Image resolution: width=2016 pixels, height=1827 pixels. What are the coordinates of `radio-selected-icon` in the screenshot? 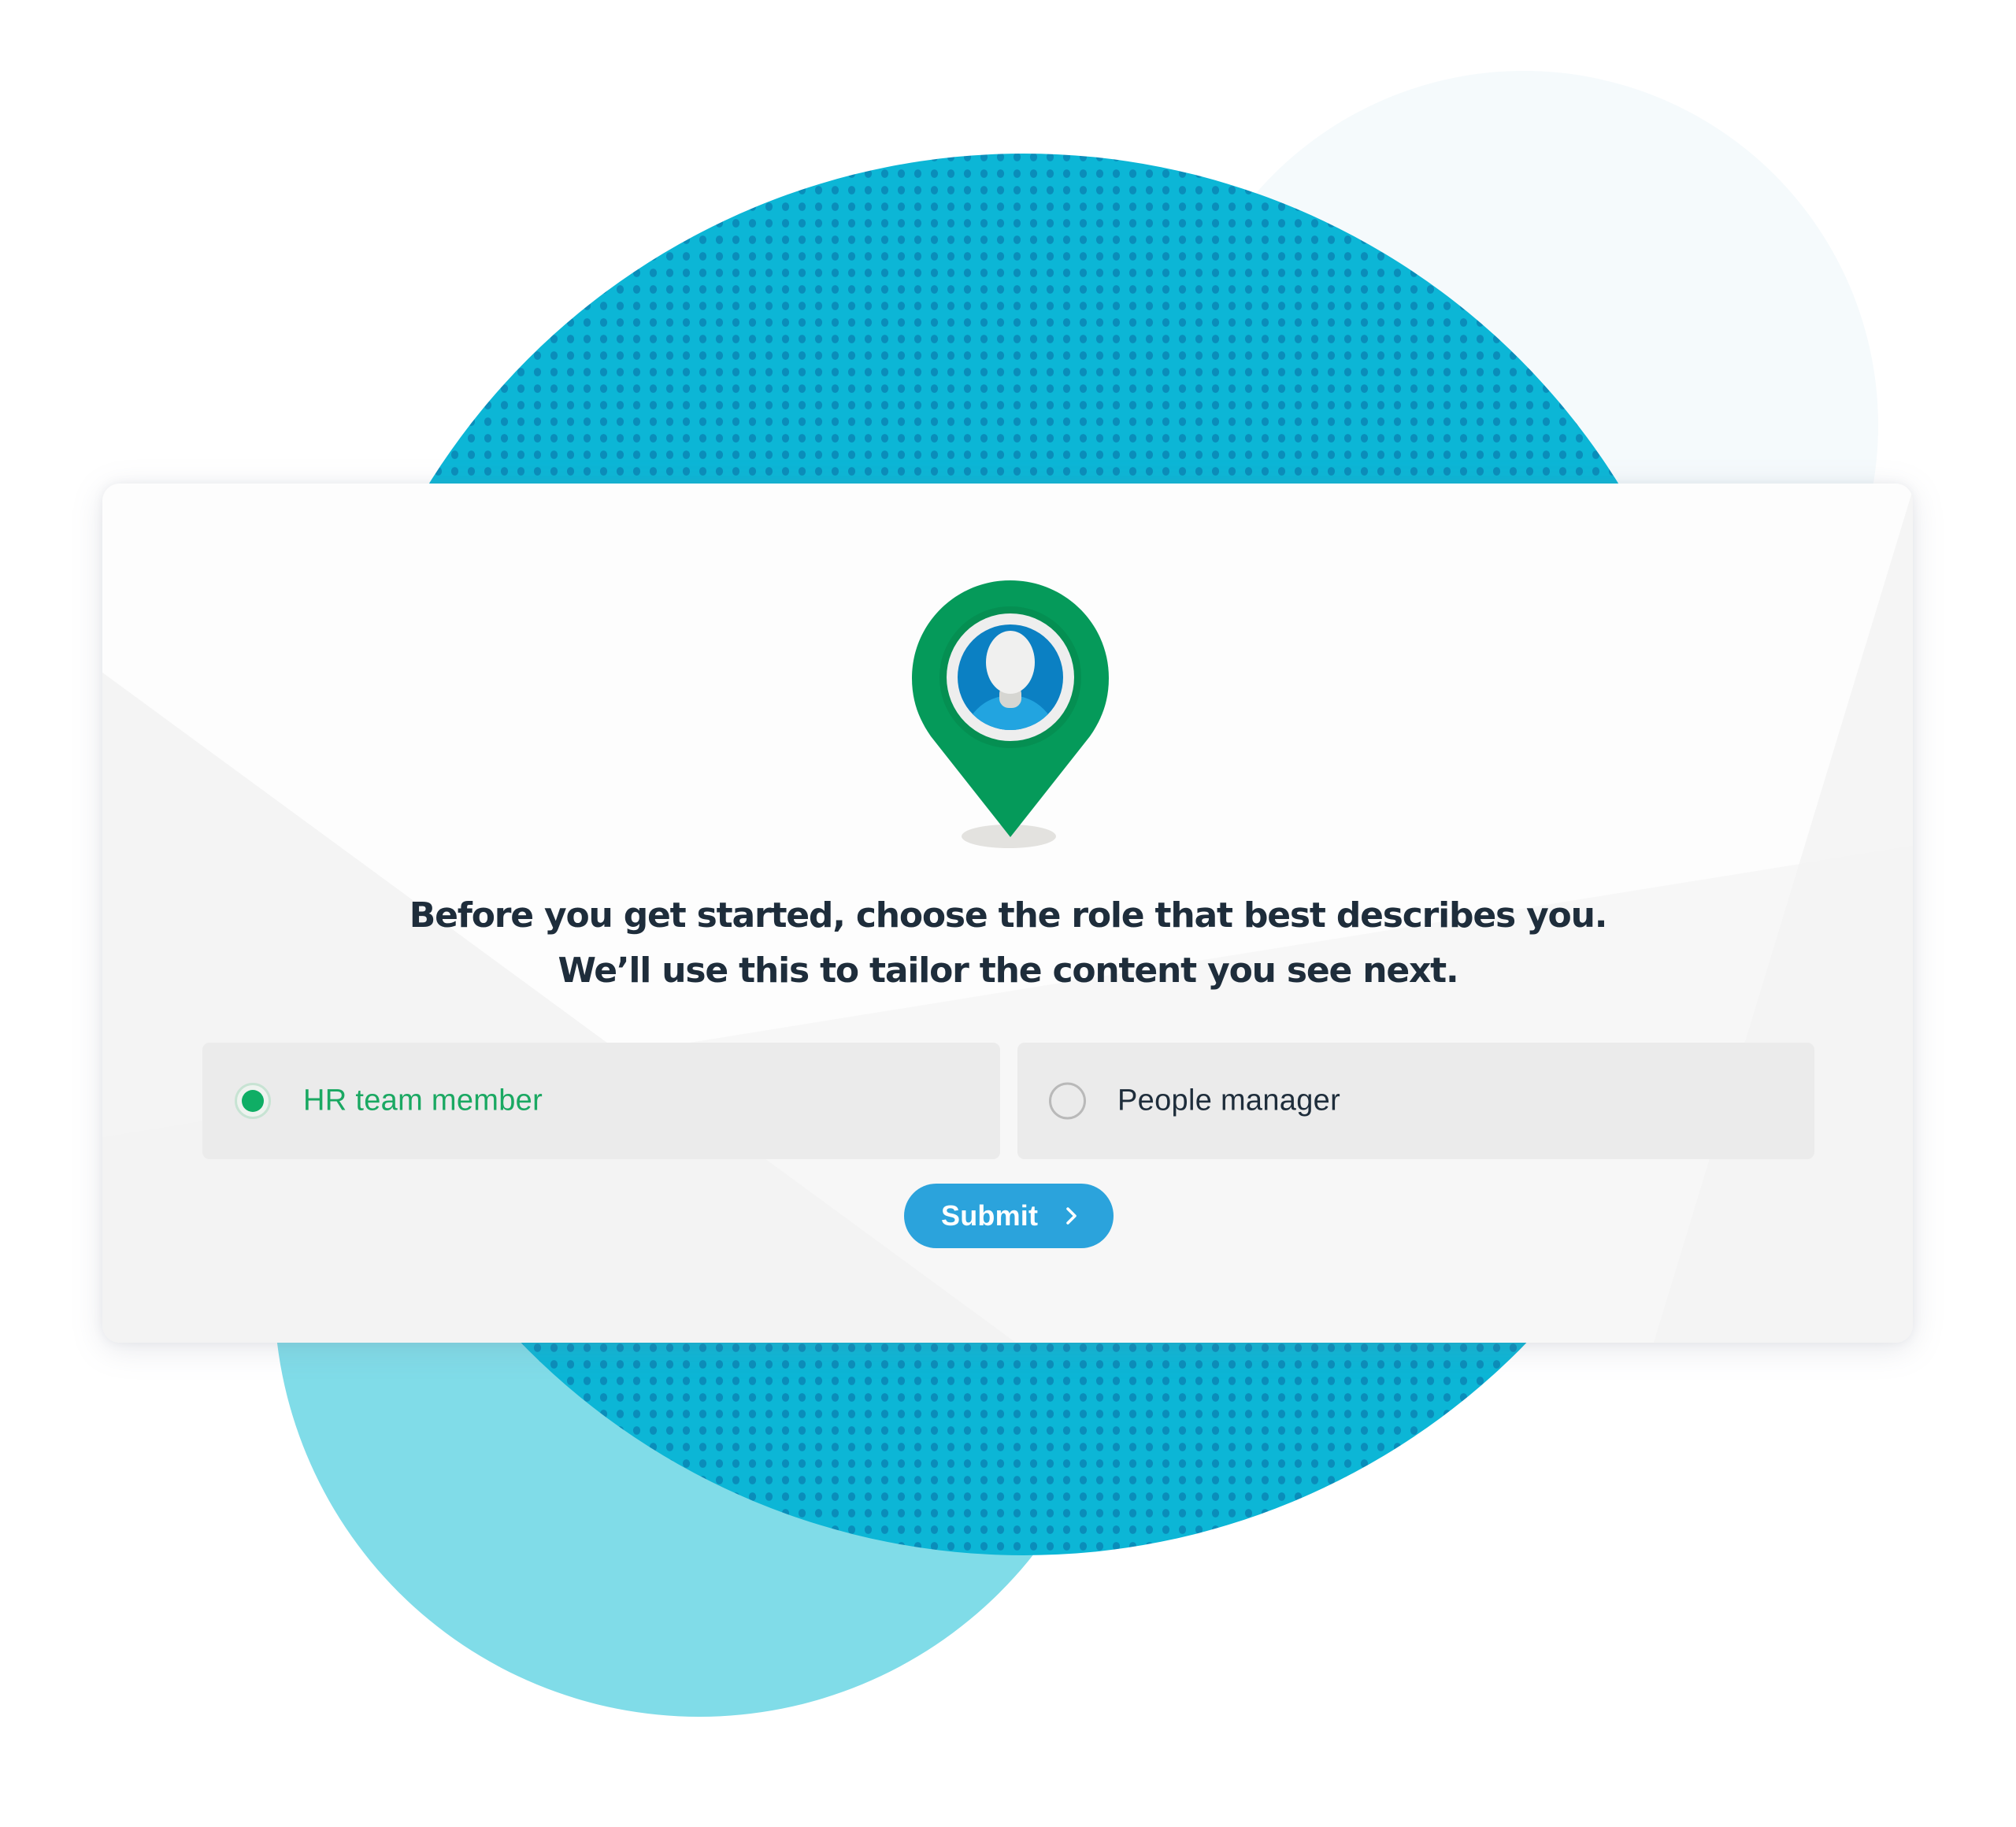 It's located at (253, 1101).